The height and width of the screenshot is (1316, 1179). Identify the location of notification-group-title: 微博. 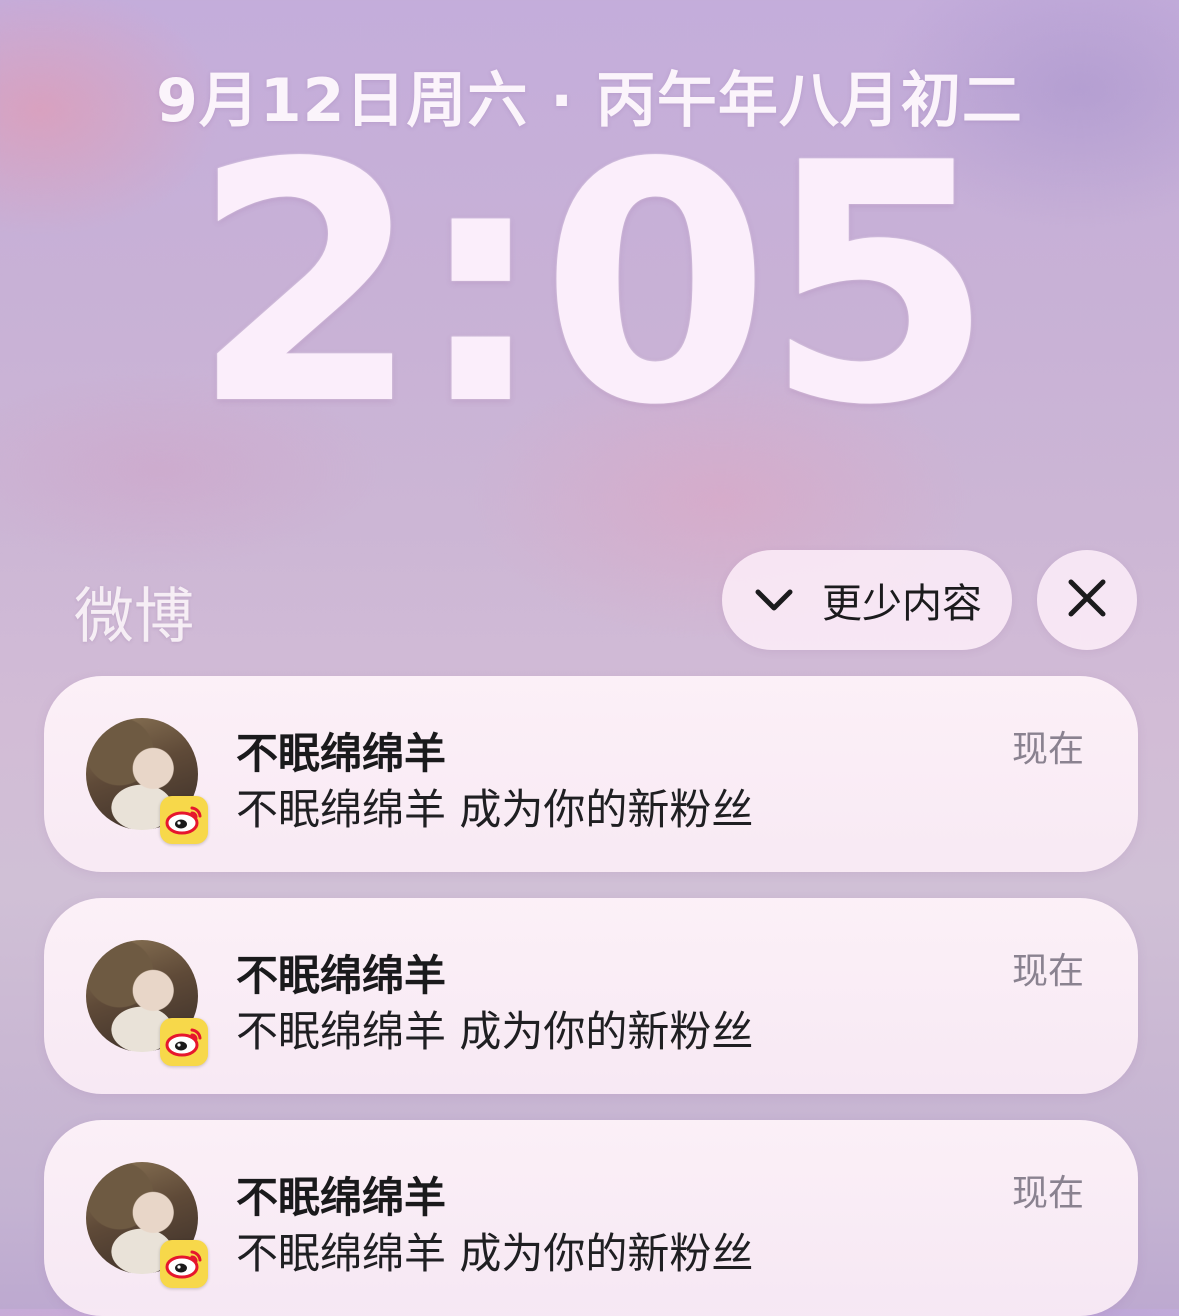
(134, 617).